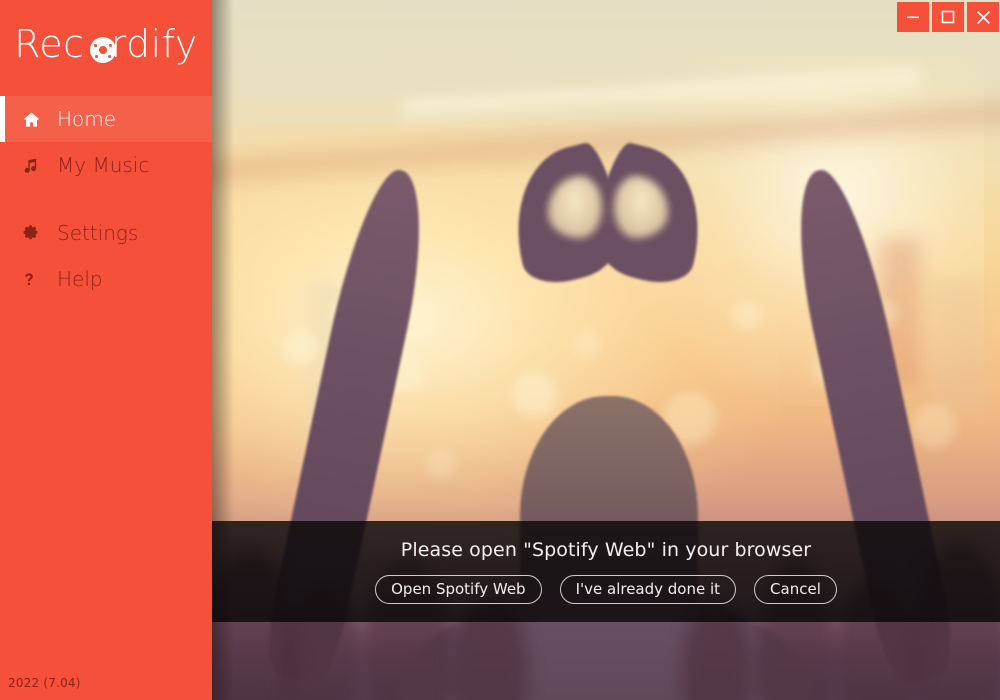 The width and height of the screenshot is (1000, 700). Describe the element at coordinates (49, 44) in the screenshot. I see `logo-text-before: Rec` at that location.